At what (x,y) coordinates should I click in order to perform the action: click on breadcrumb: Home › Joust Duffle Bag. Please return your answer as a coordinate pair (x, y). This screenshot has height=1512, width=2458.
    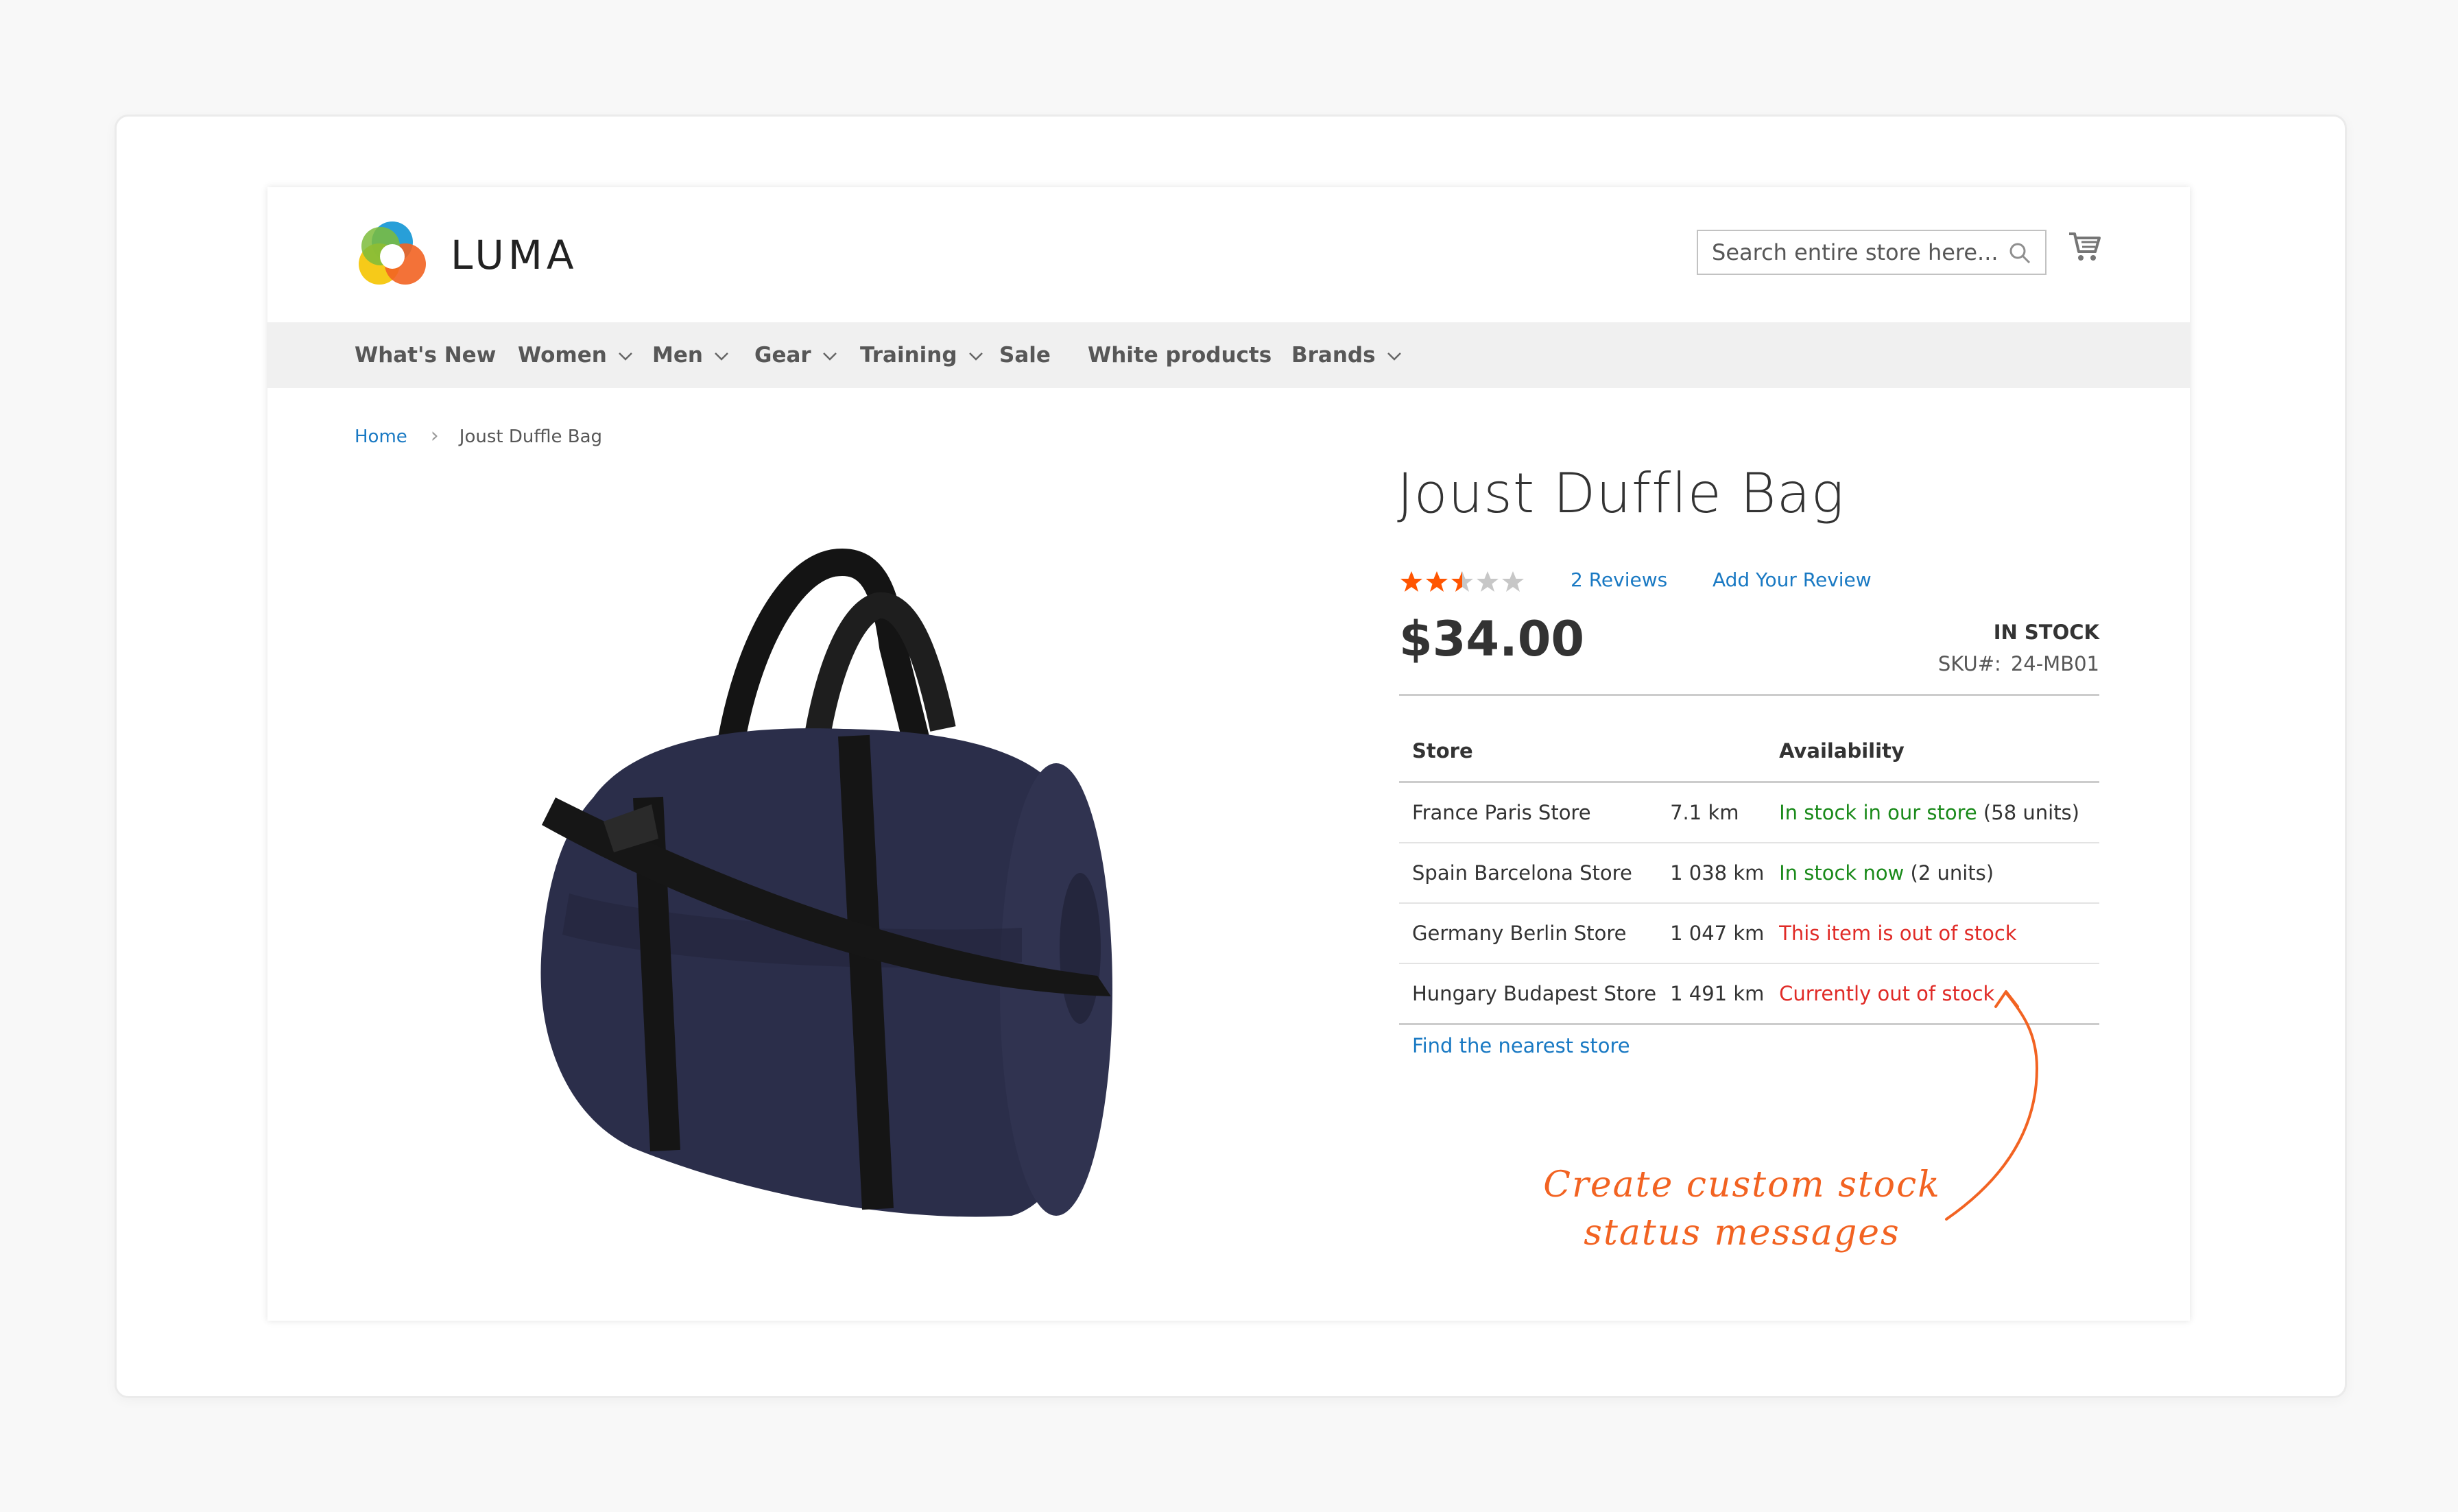
    Looking at the image, I should click on (478, 436).